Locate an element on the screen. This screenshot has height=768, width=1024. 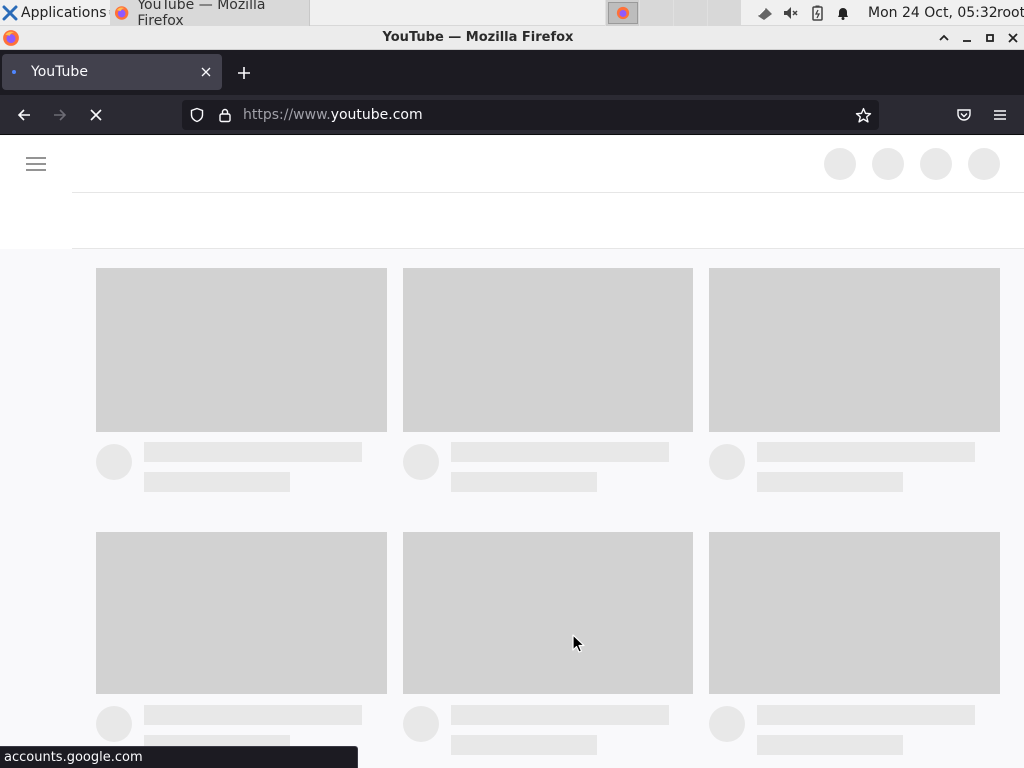
taskbar-window-title: YouTube — Mozilla Firefox is located at coordinates (201, 14).